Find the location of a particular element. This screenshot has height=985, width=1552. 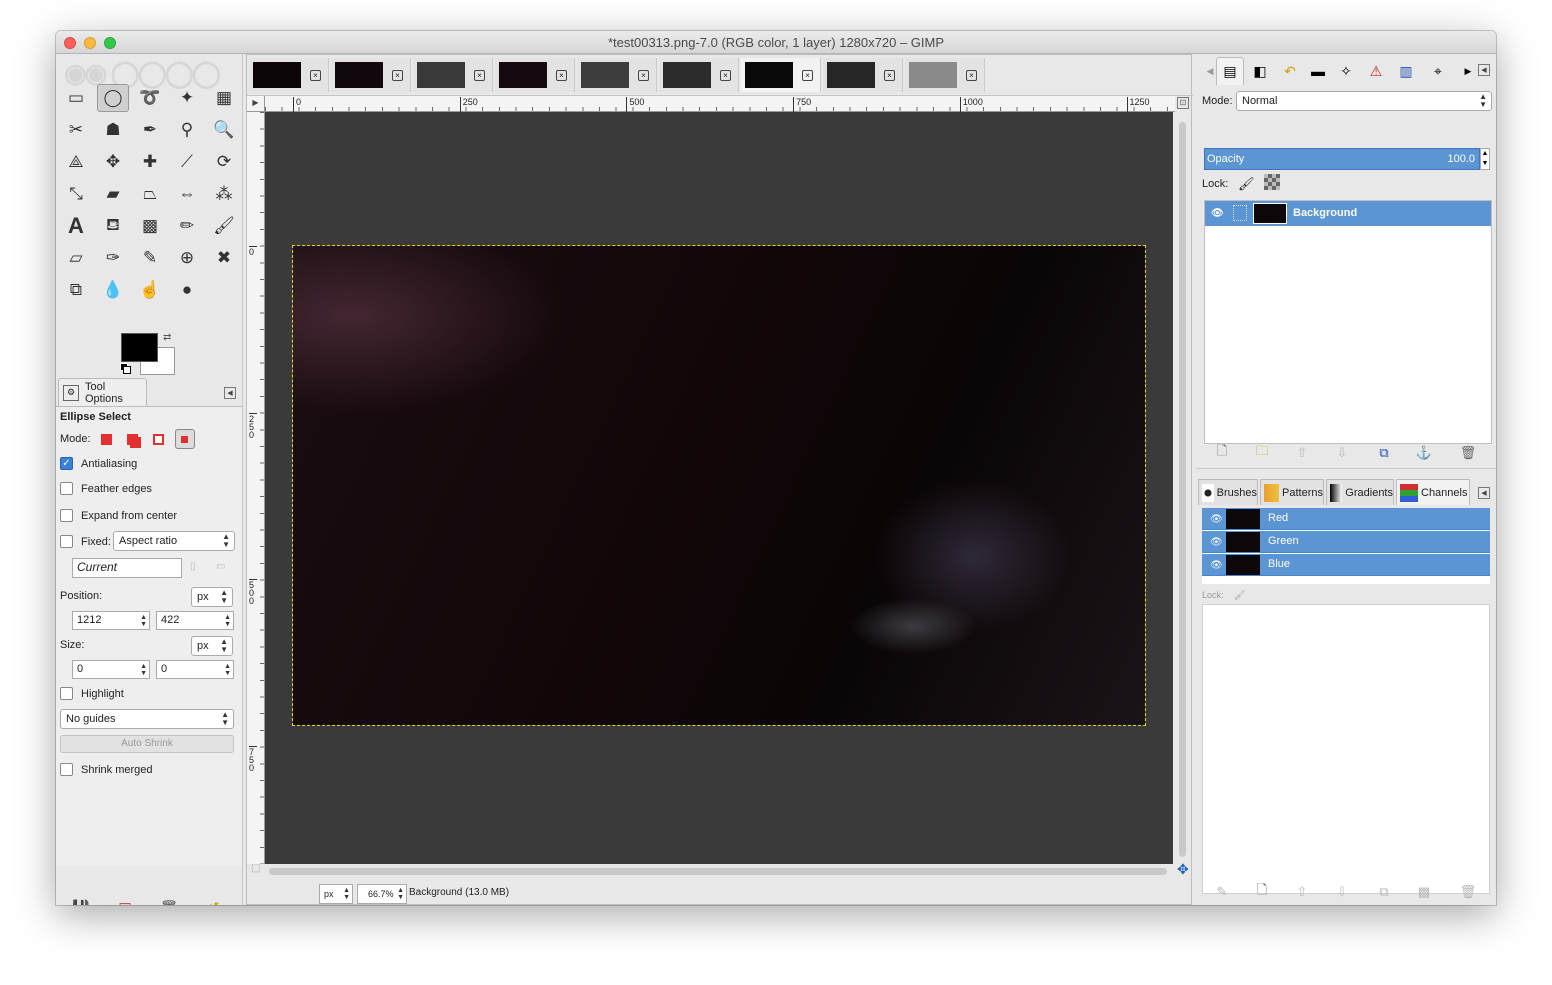

rect-select-icon: ▭ is located at coordinates (76, 98).